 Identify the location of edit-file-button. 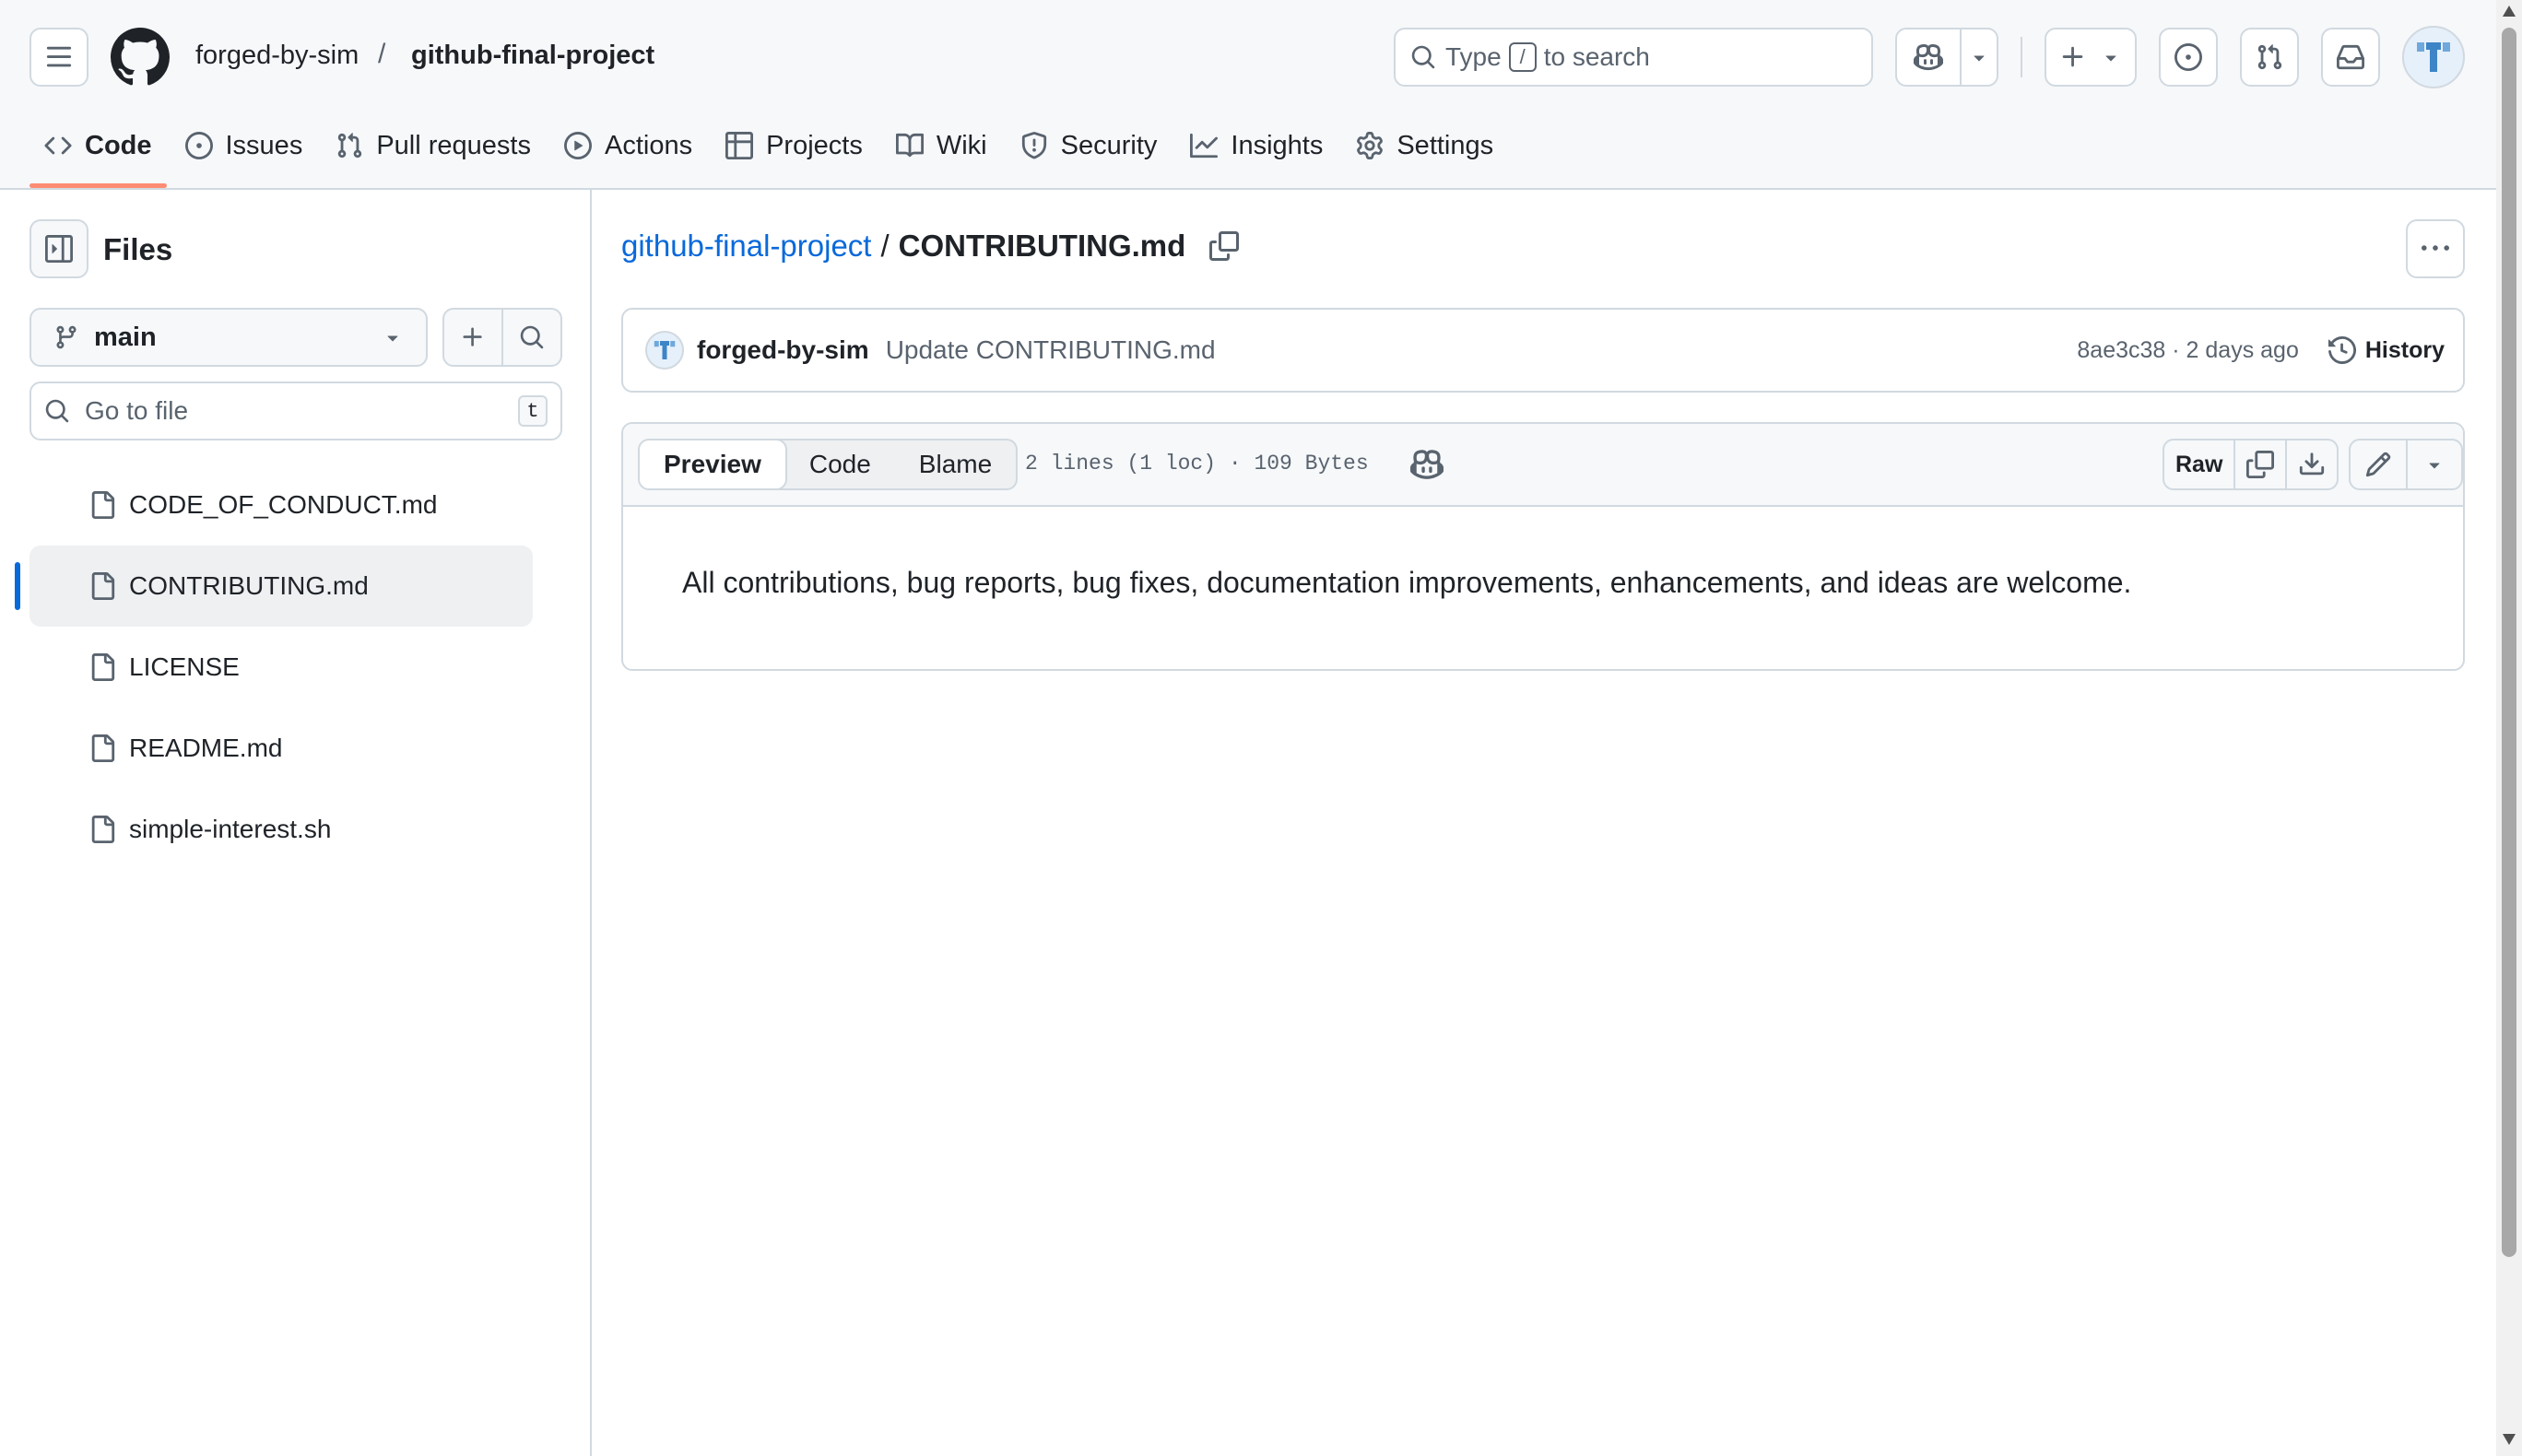
(2378, 464).